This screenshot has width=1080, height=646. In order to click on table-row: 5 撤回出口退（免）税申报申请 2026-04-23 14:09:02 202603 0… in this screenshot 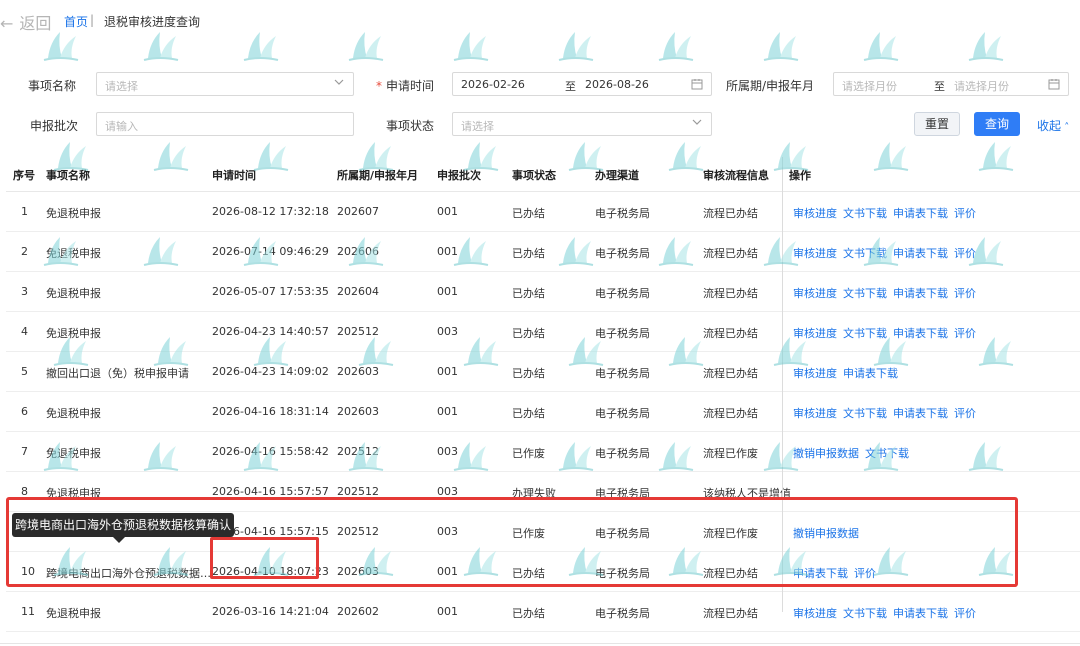, I will do `click(543, 371)`.